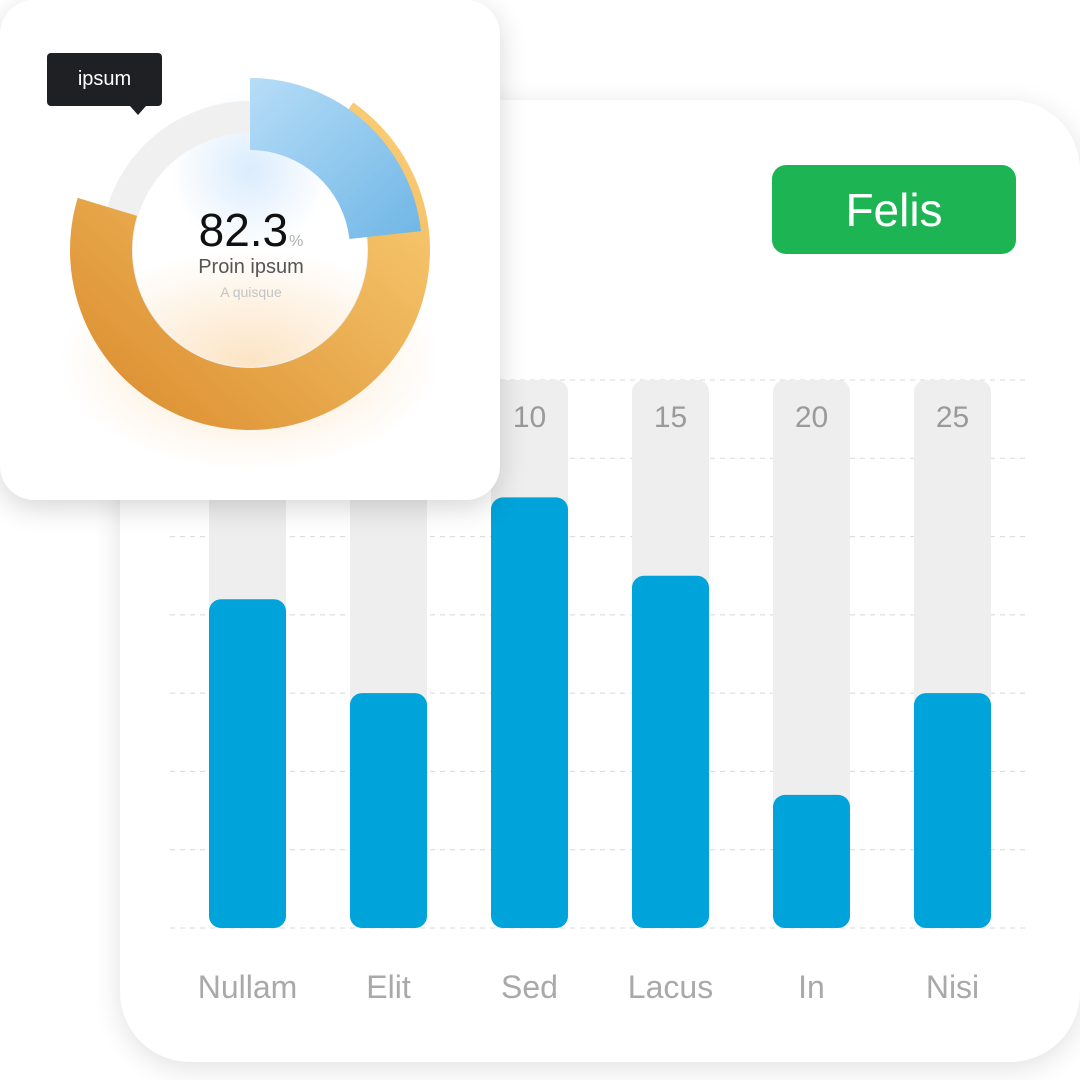 The width and height of the screenshot is (1080, 1080). Describe the element at coordinates (811, 987) in the screenshot. I see `x-tick-label: In` at that location.